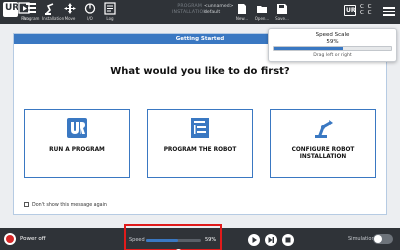 This screenshot has width=400, height=250. What do you see at coordinates (242, 9) in the screenshot?
I see `new-file-icon` at bounding box center [242, 9].